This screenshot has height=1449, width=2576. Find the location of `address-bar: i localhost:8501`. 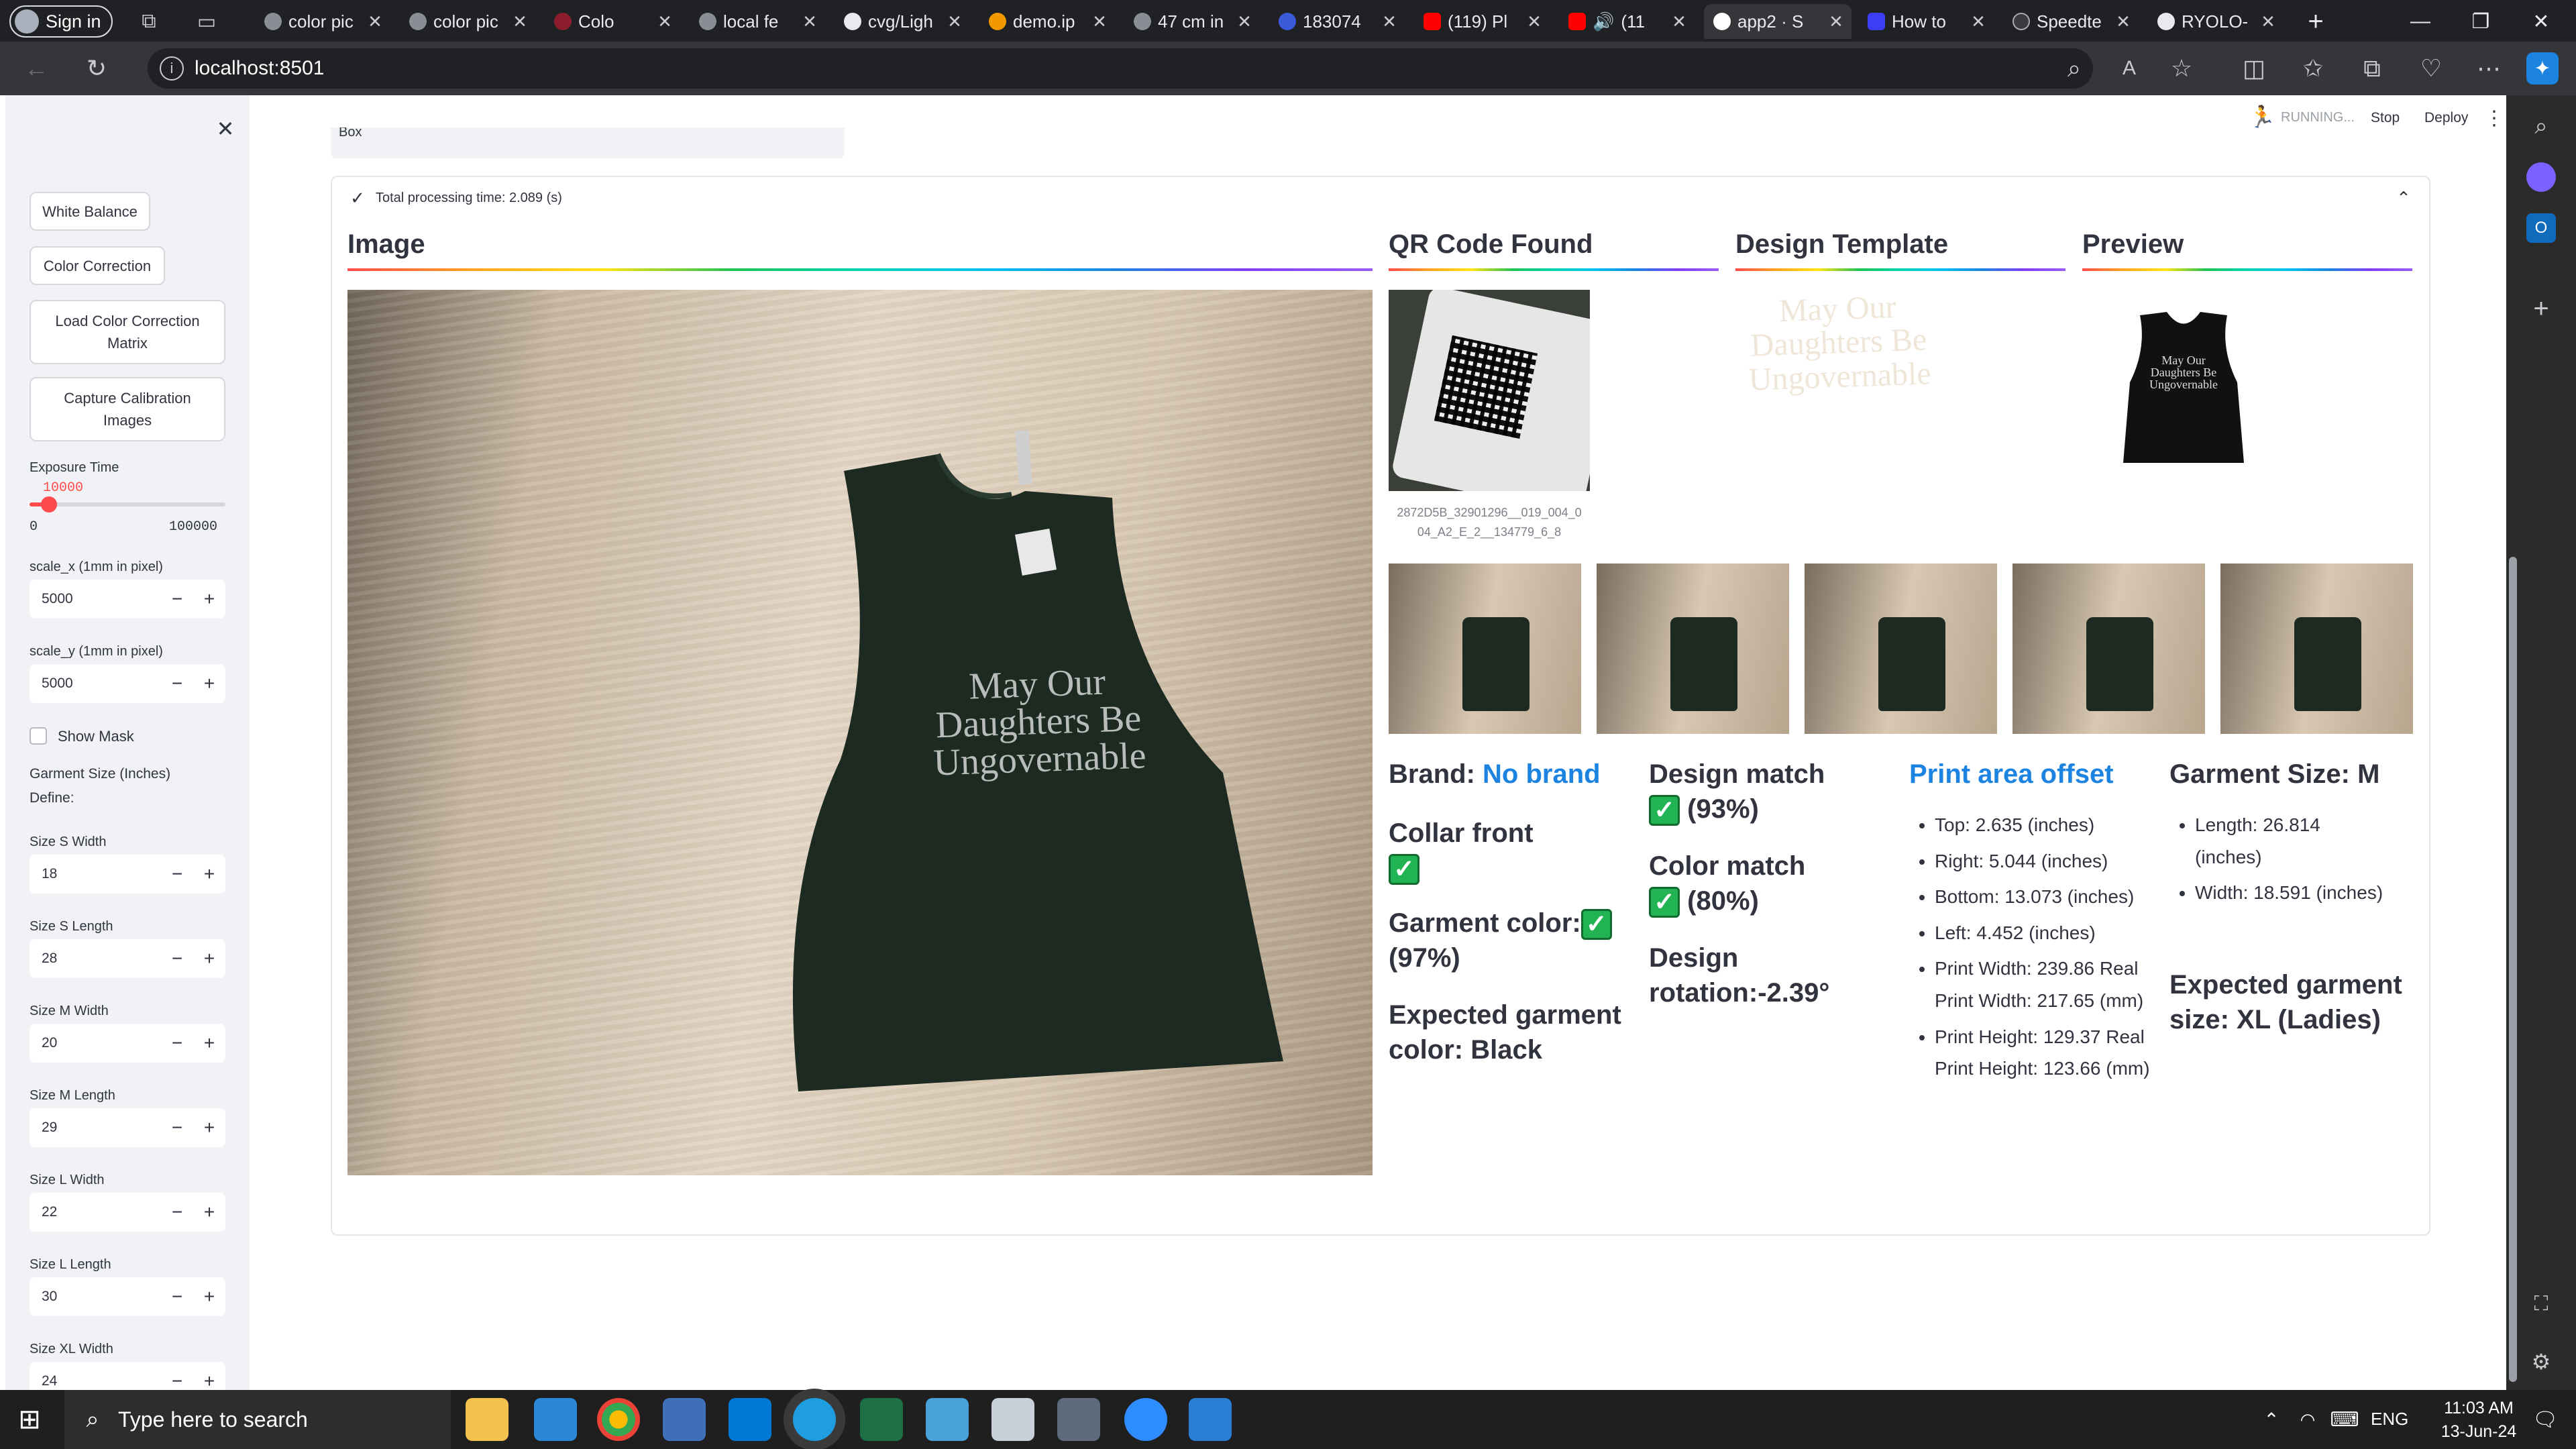

address-bar: i localhost:8501 is located at coordinates (1120, 68).